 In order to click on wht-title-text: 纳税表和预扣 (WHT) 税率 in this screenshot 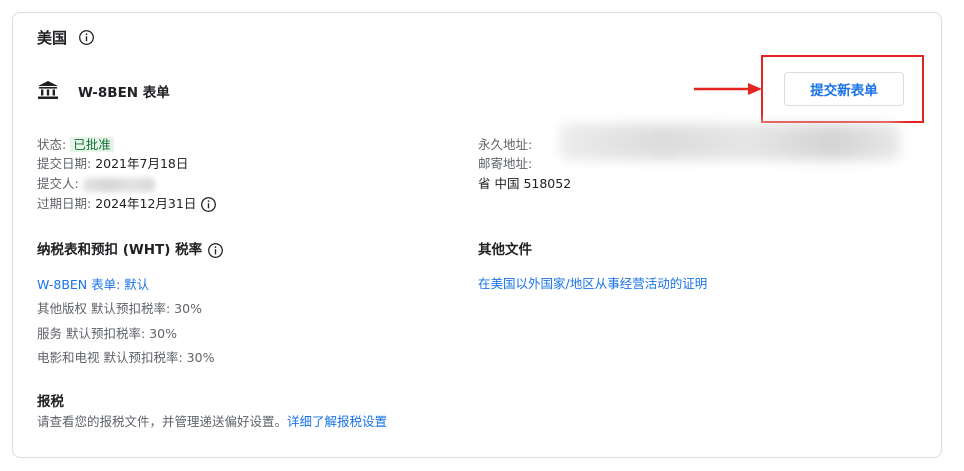, I will do `click(120, 250)`.